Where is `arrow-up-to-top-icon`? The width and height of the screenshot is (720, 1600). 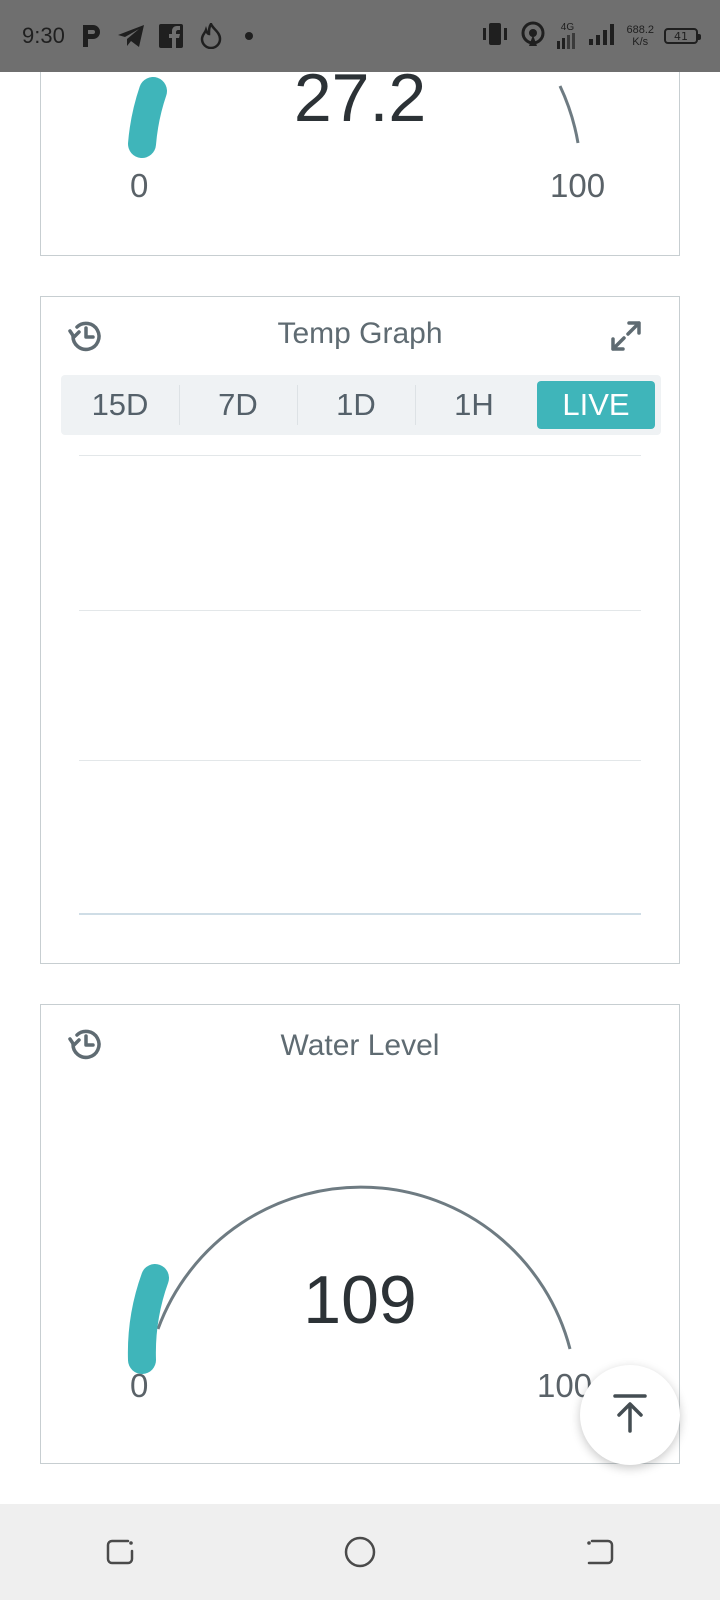
arrow-up-to-top-icon is located at coordinates (630, 1415).